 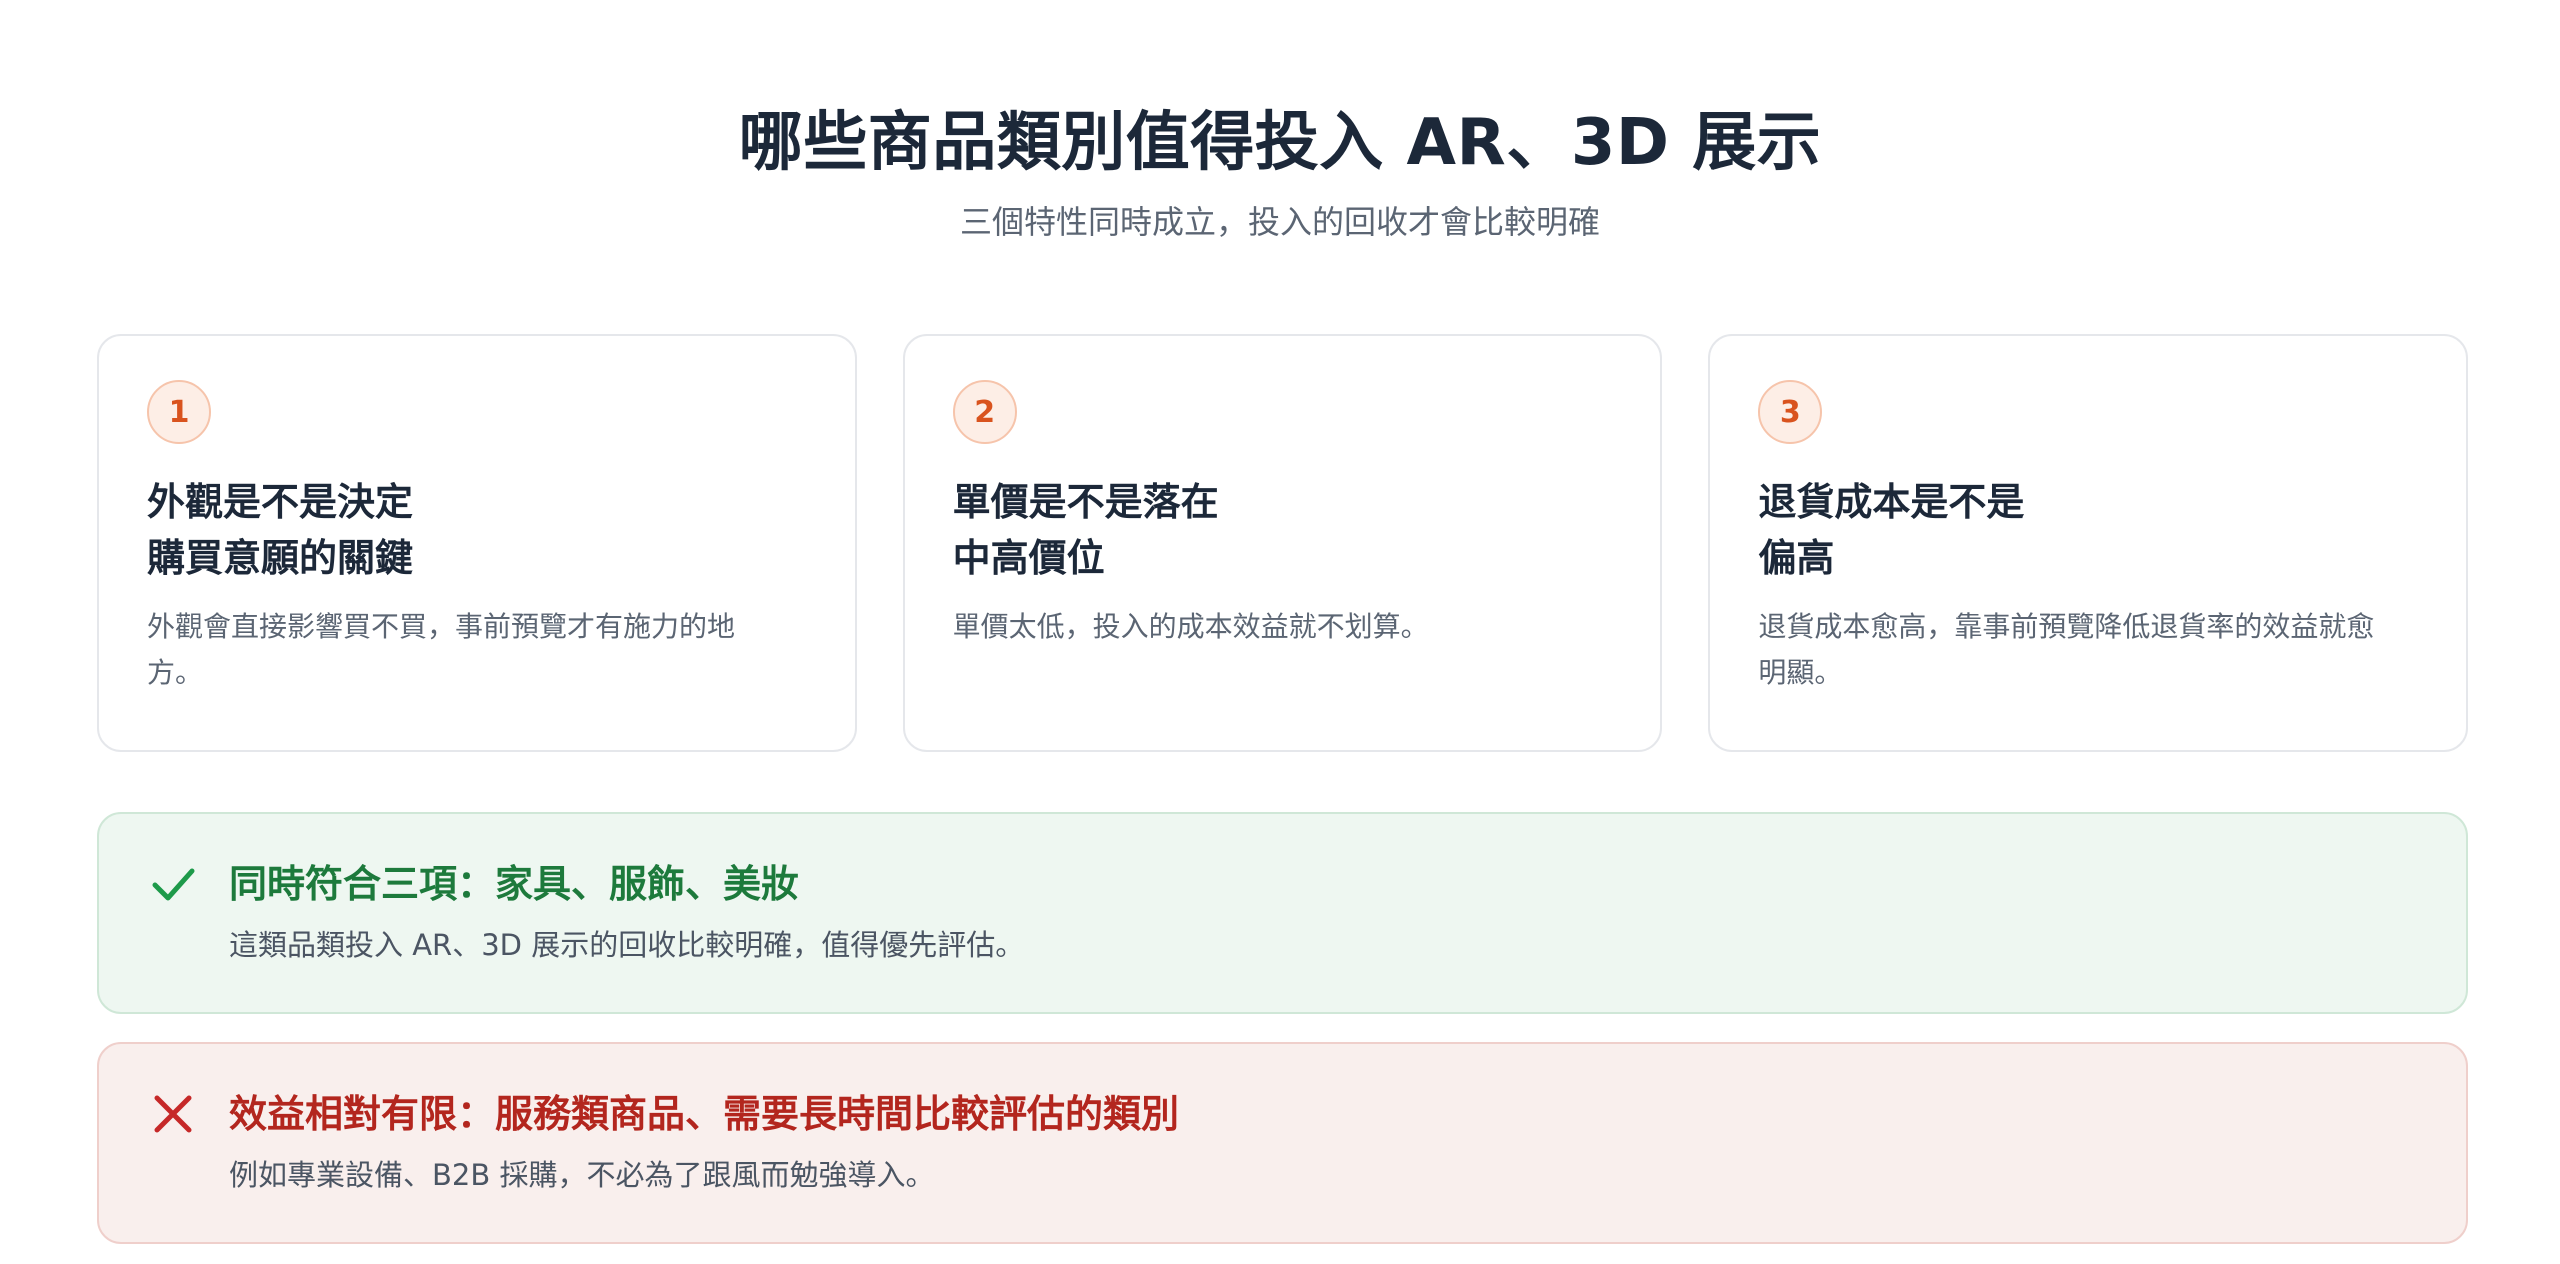 What do you see at coordinates (984, 412) in the screenshot?
I see `number-badge: 2` at bounding box center [984, 412].